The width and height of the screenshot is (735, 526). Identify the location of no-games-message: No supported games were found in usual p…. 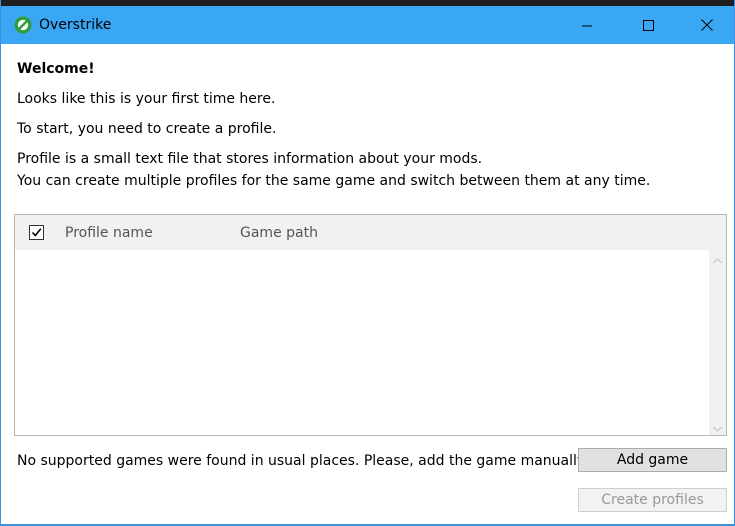
(303, 461).